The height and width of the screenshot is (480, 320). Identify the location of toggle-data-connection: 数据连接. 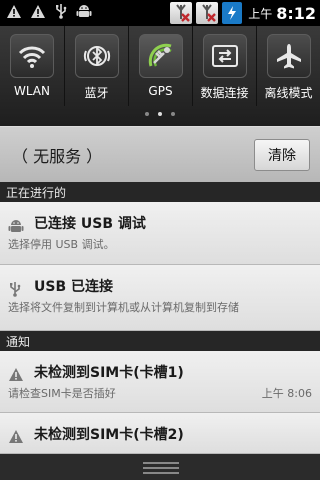
(224, 66).